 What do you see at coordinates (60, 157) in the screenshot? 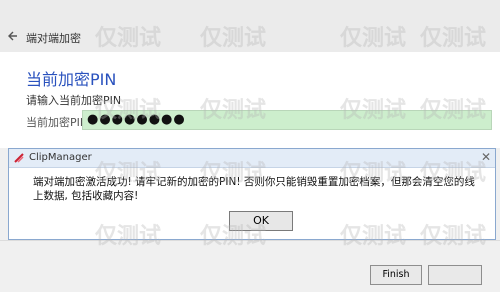
I see `dialog-title: ClipManager` at bounding box center [60, 157].